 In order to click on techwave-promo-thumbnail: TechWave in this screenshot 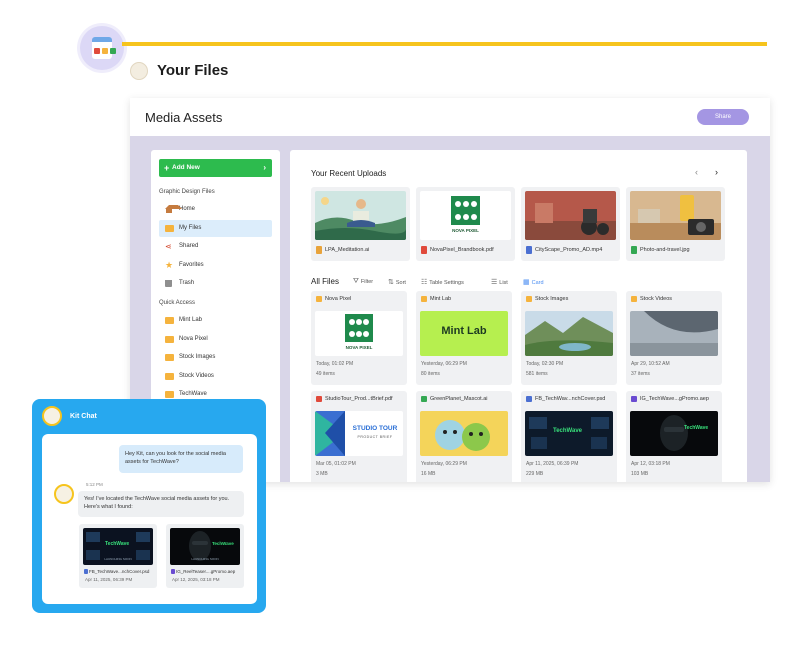, I will do `click(674, 433)`.